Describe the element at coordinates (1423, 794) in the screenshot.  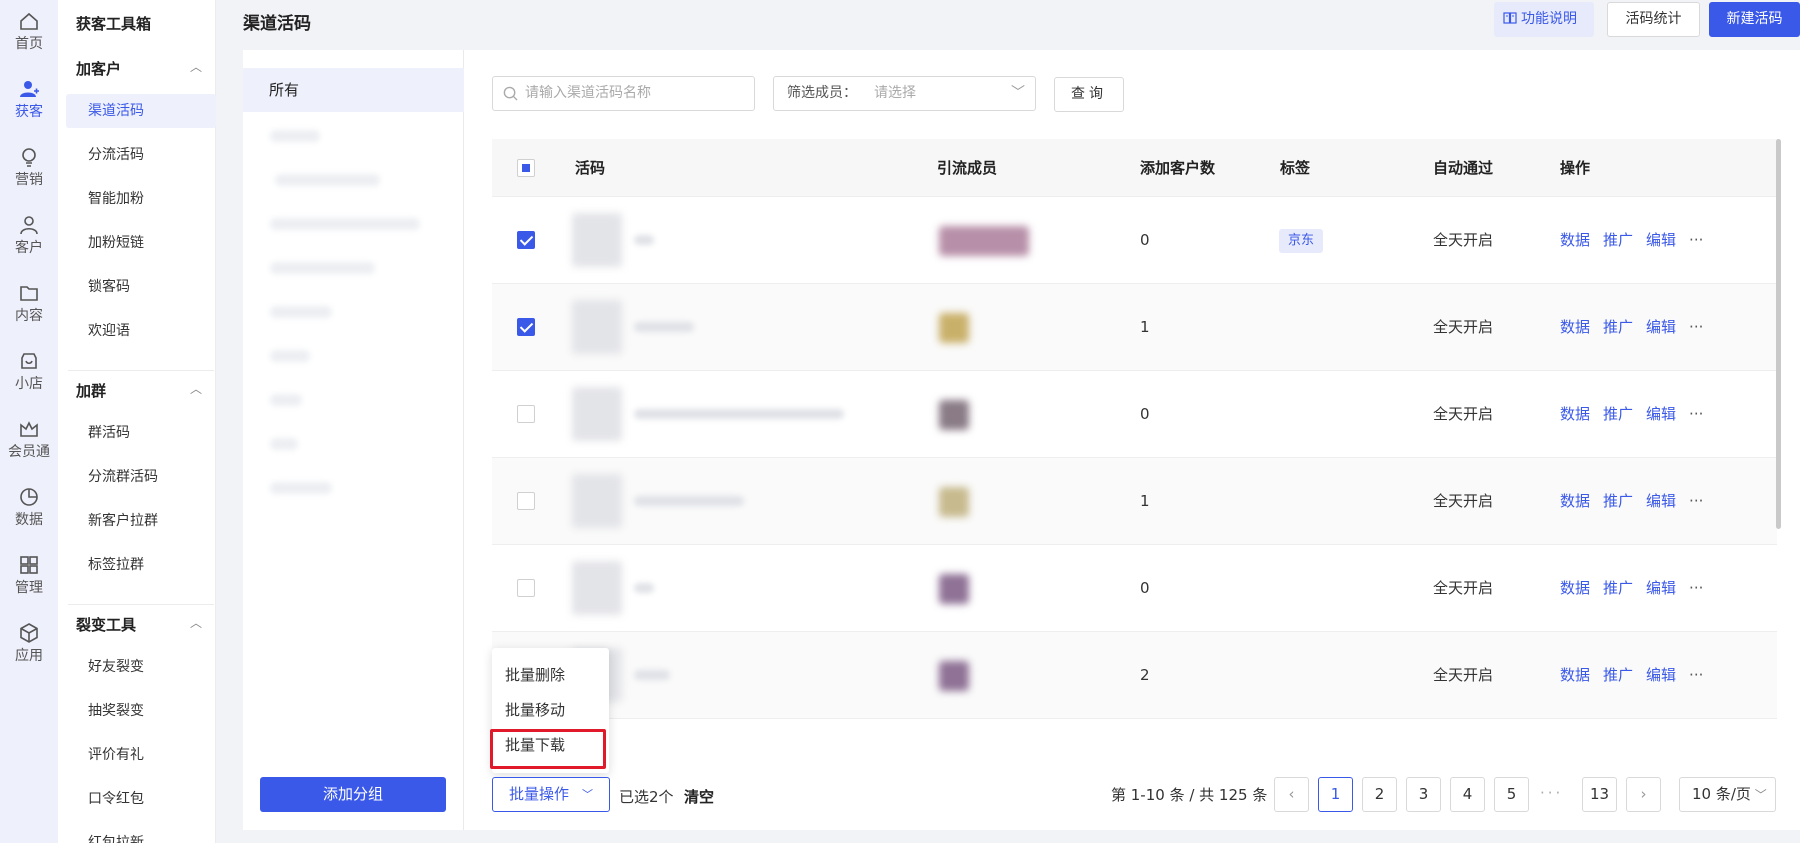
I see `page-button: 3` at that location.